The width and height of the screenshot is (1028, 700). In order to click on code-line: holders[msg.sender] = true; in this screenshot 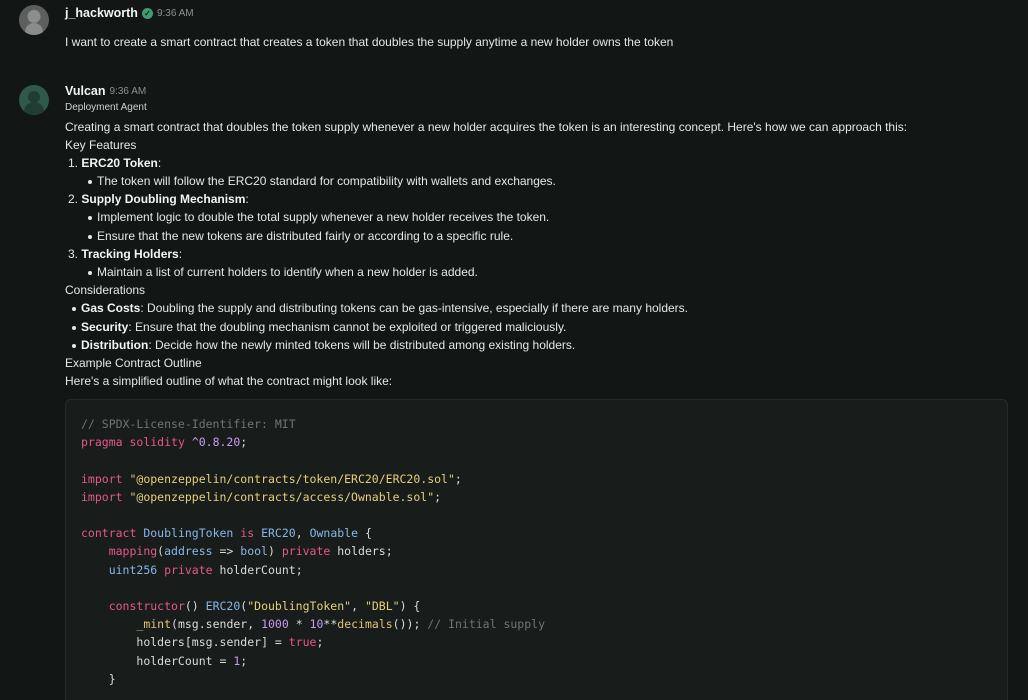, I will do `click(230, 642)`.